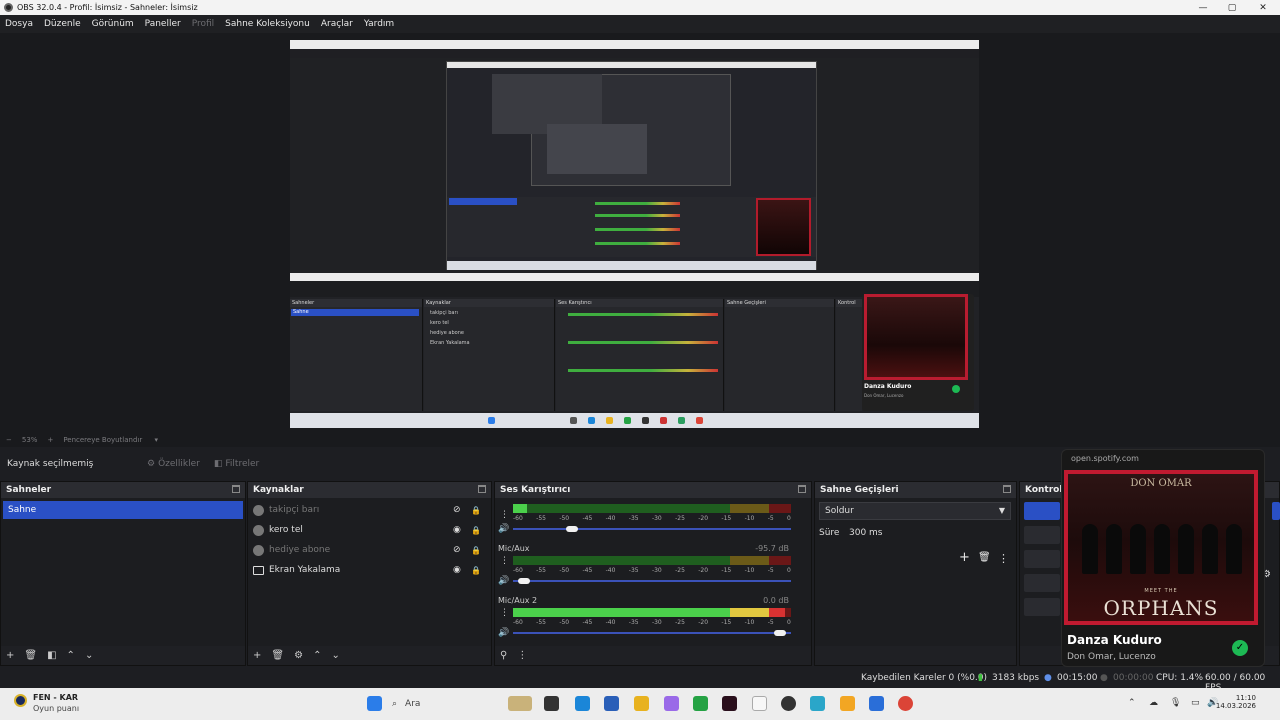  Describe the element at coordinates (179, 463) in the screenshot. I see `properties-label: Özellikler` at that location.